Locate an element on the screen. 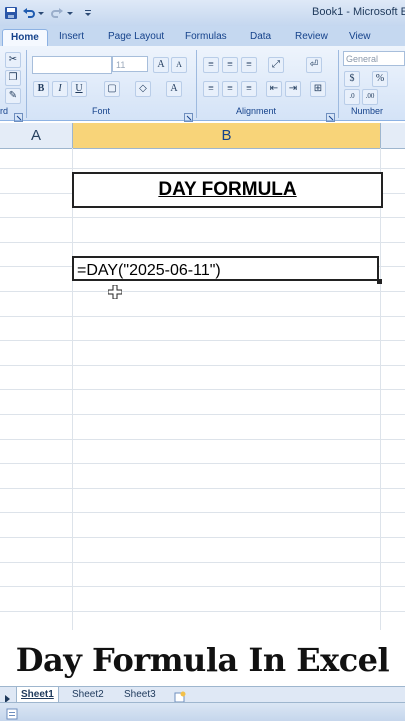 This screenshot has height=724, width=405. sheet-tab-sheet1: Sheet1 is located at coordinates (37, 695).